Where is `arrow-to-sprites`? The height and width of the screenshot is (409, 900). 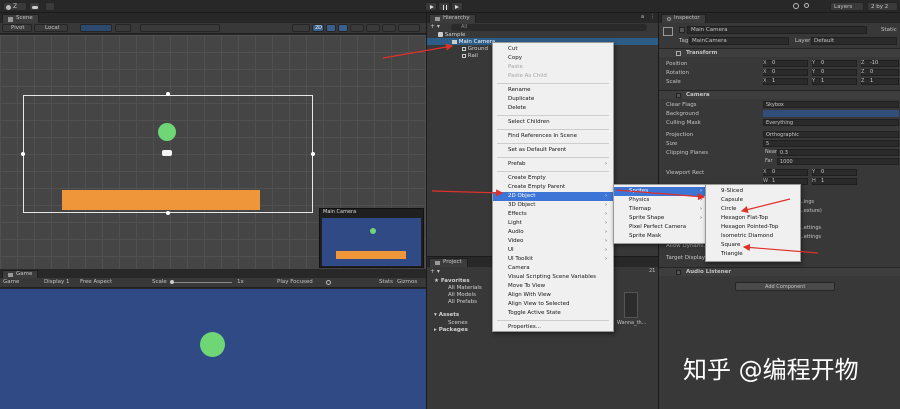 arrow-to-sprites is located at coordinates (660, 195).